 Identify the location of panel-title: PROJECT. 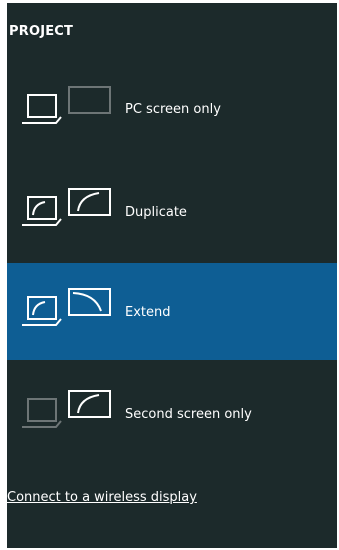
(41, 31).